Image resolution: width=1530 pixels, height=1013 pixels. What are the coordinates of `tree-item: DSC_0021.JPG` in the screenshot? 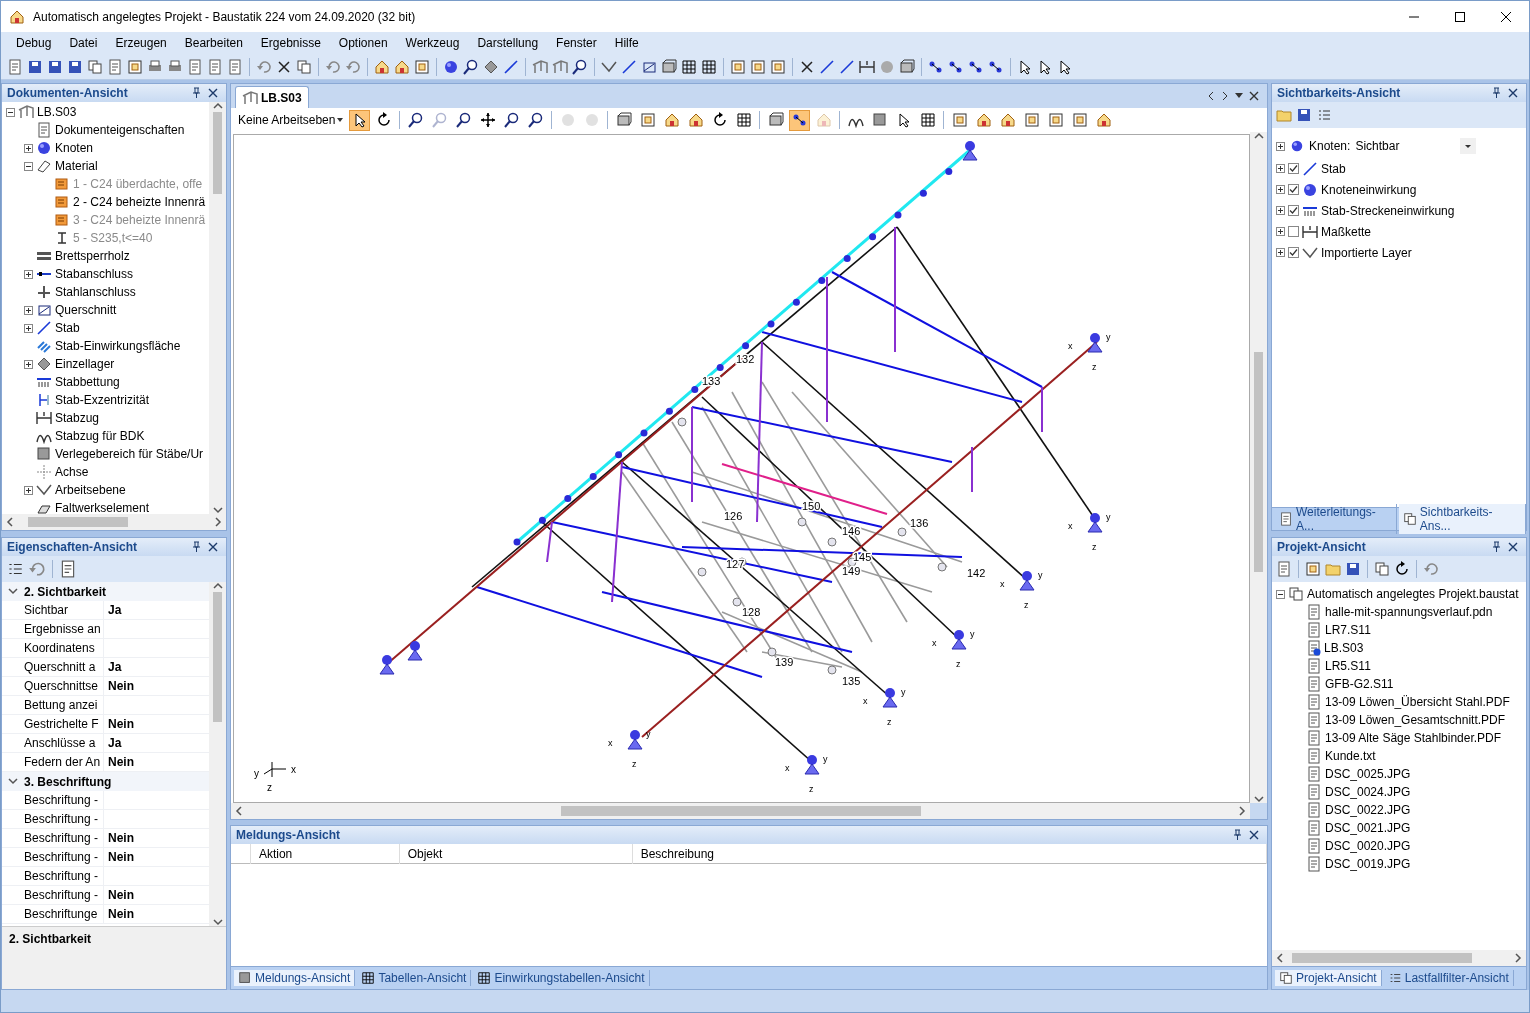 It's located at (1368, 828).